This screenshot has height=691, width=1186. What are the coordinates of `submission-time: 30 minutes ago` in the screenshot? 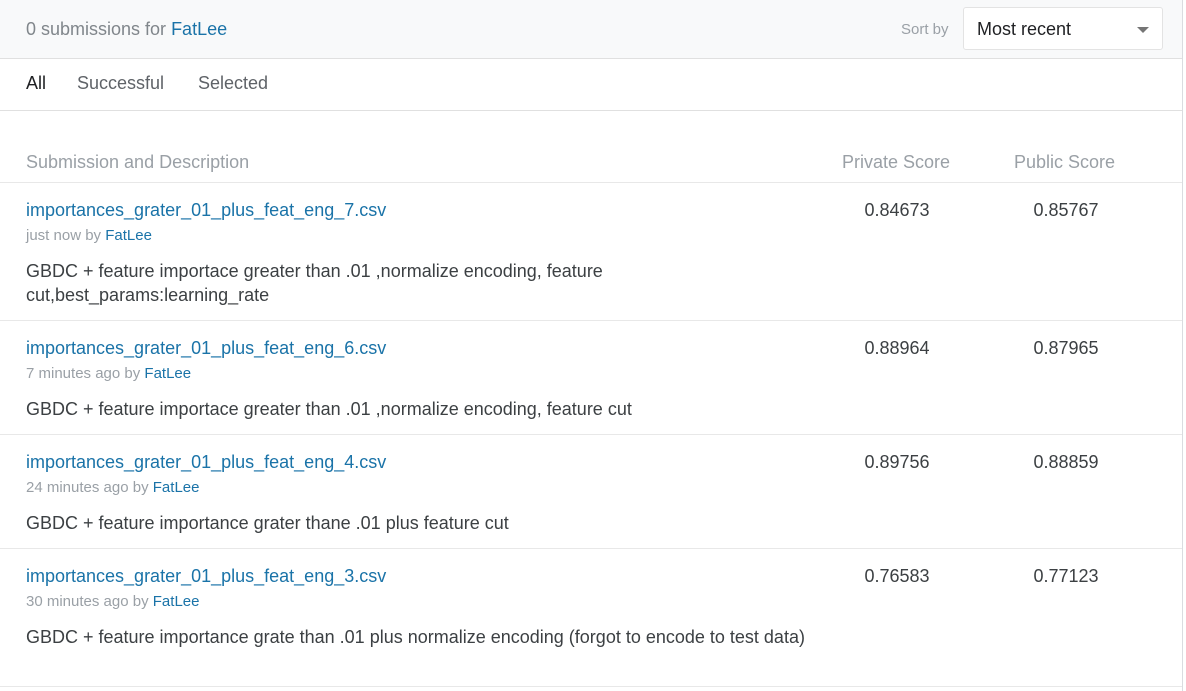 It's located at (77, 601).